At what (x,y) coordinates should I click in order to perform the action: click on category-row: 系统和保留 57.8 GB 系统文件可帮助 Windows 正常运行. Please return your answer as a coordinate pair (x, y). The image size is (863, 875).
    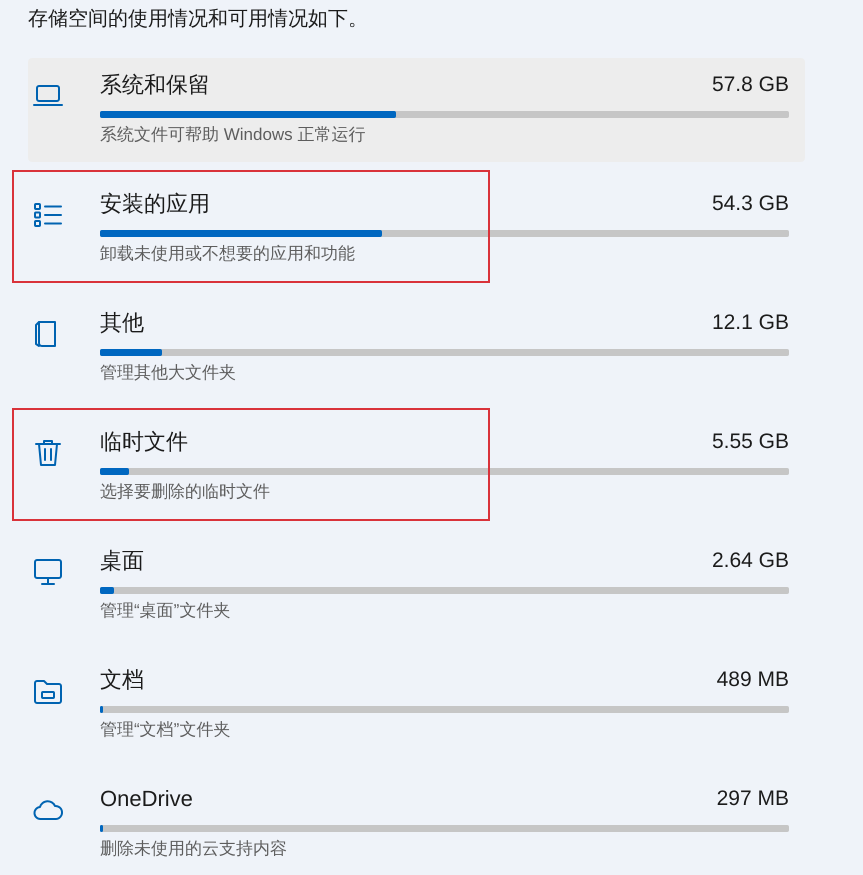
    Looking at the image, I should click on (416, 110).